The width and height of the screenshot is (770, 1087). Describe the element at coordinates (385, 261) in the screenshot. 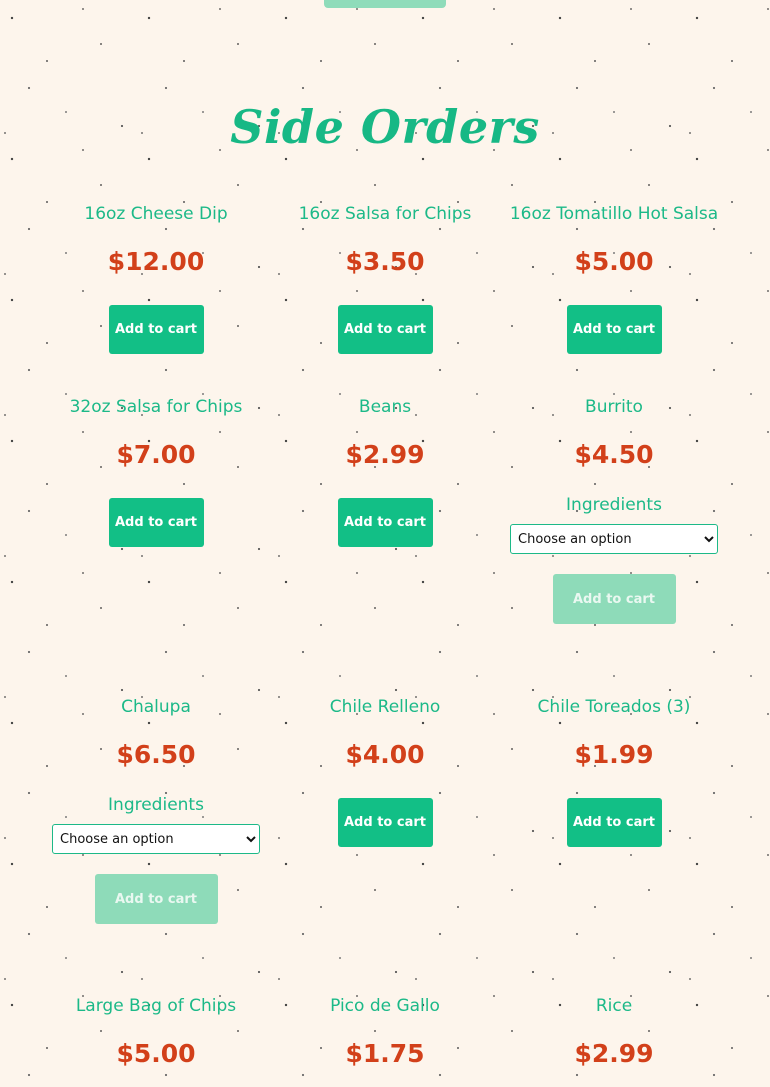

I see `product-price: $3.50` at that location.